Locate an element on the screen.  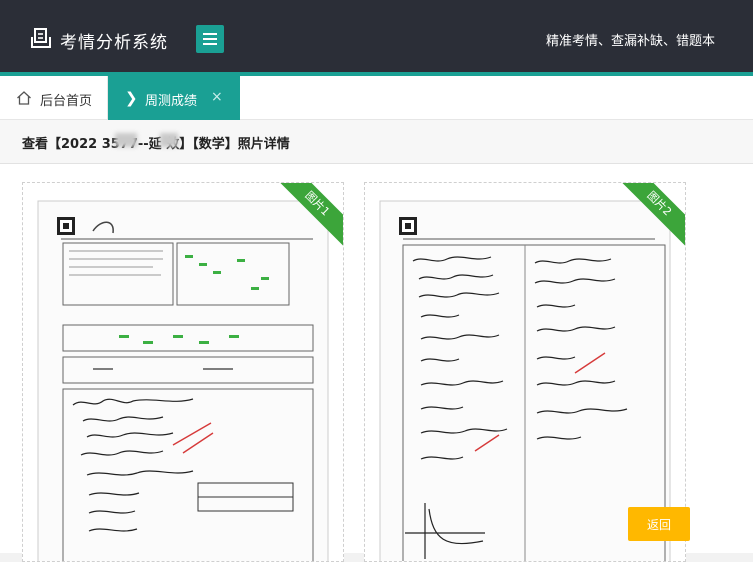
top-navigation-bar: 考情分析系统 精准考情、查漏补缺、错题本 is located at coordinates (376, 38).